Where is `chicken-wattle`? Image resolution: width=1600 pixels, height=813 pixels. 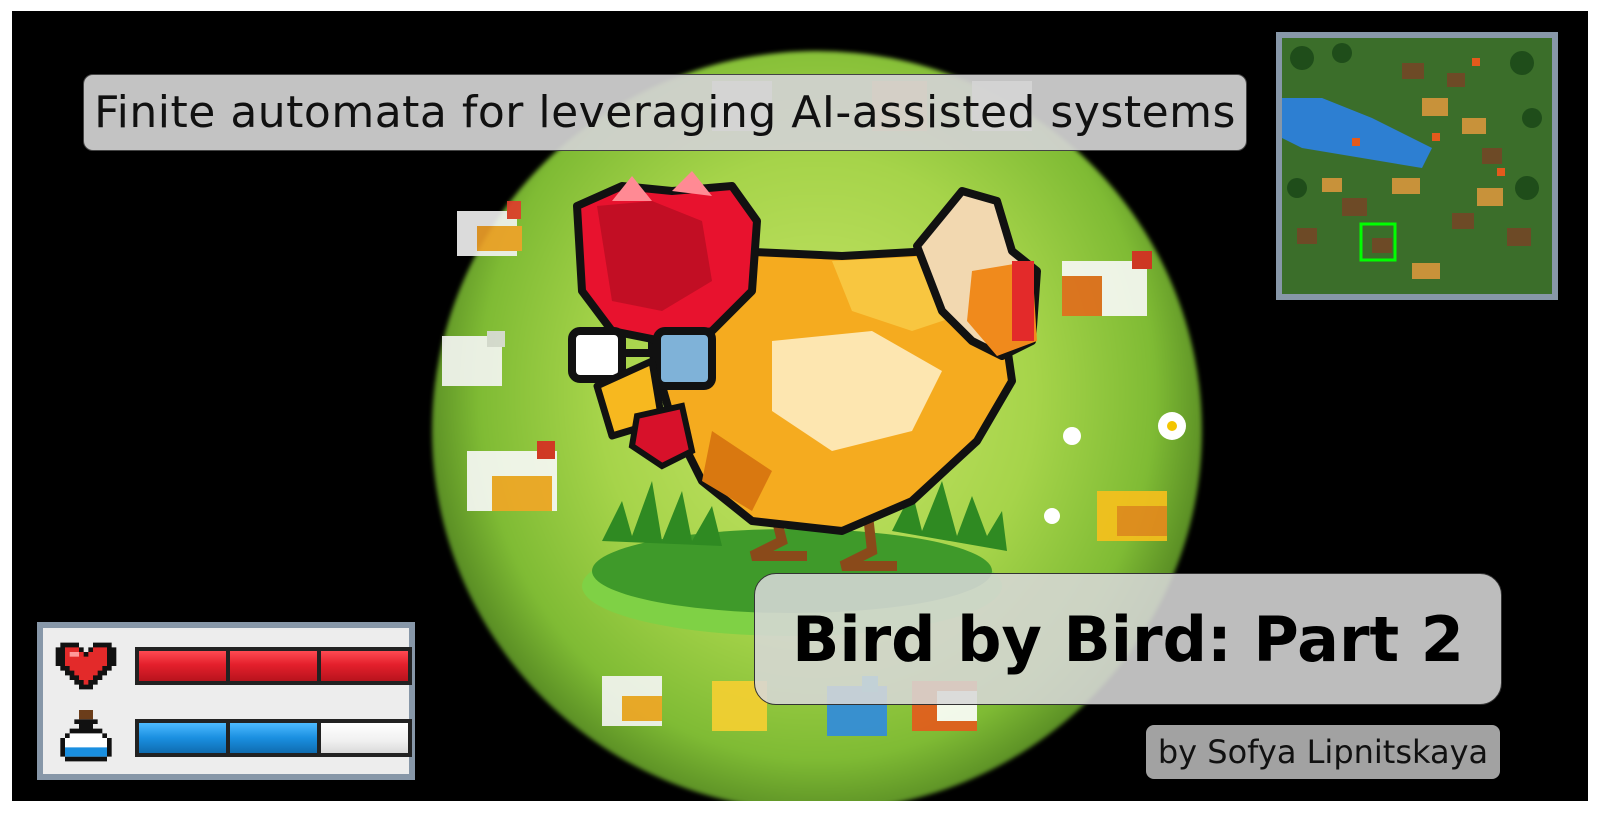 chicken-wattle is located at coordinates (662, 436).